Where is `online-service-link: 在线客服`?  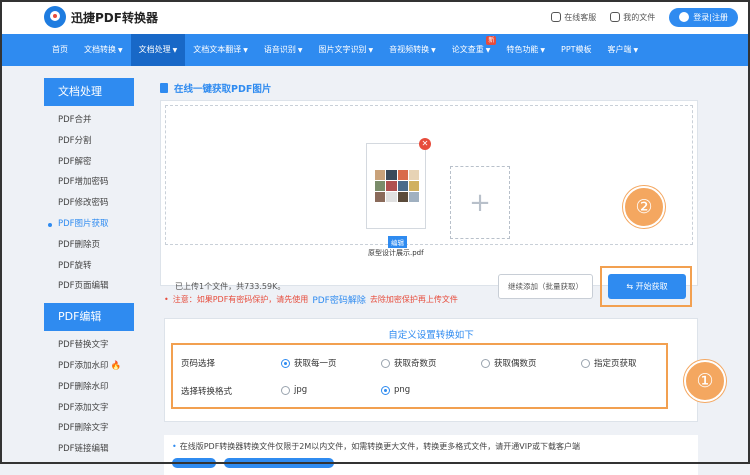
online-service-link: 在线客服 is located at coordinates (573, 17).